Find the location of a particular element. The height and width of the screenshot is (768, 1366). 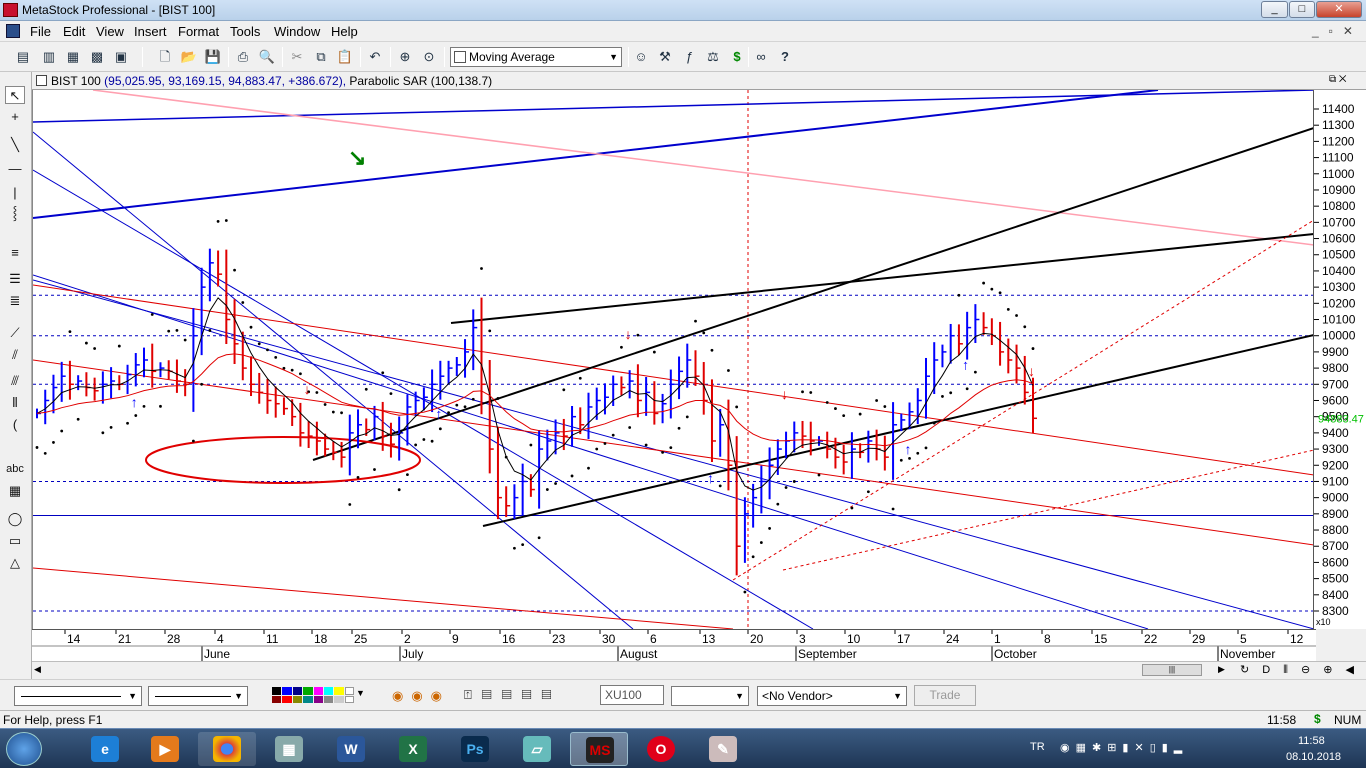

scroll-right-icon: ▶ is located at coordinates (1221, 669).